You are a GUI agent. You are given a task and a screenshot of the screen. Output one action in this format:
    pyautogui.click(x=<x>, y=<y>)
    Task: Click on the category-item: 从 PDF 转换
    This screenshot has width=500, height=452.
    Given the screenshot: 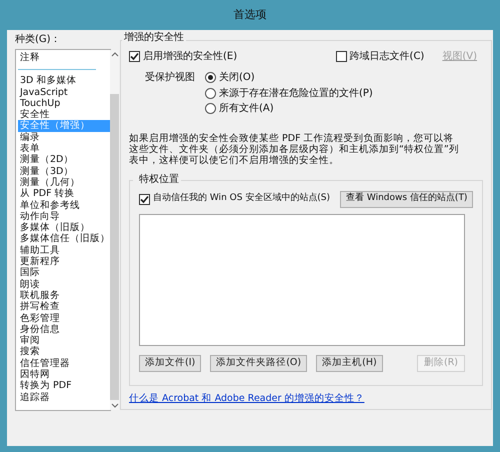 What is the action you would take?
    pyautogui.click(x=64, y=194)
    